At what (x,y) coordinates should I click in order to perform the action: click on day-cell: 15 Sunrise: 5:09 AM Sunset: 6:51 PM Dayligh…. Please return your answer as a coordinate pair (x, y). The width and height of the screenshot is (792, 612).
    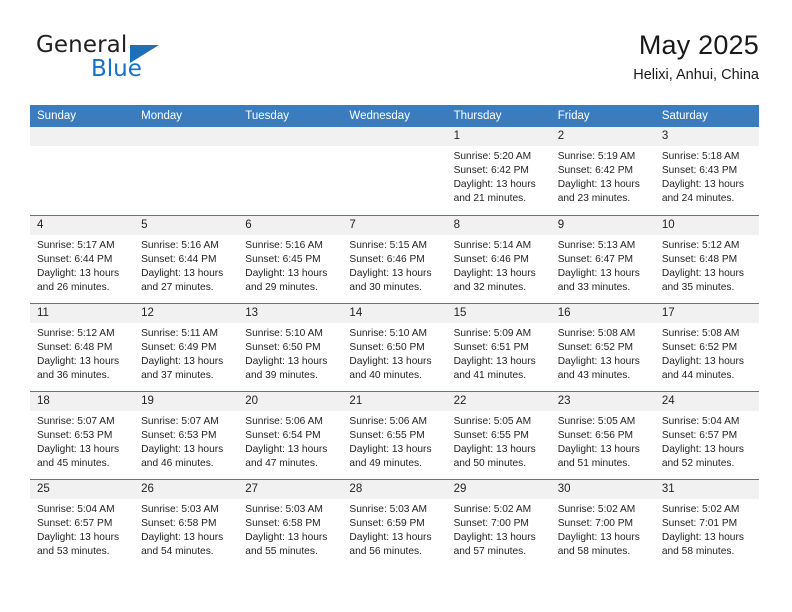
    Looking at the image, I should click on (498, 347).